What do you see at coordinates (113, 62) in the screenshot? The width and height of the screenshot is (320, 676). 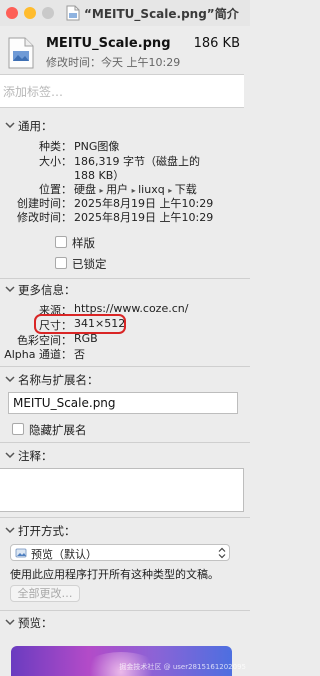 I see `file-modified-summary: 修改时间：今天 上午10:29` at bounding box center [113, 62].